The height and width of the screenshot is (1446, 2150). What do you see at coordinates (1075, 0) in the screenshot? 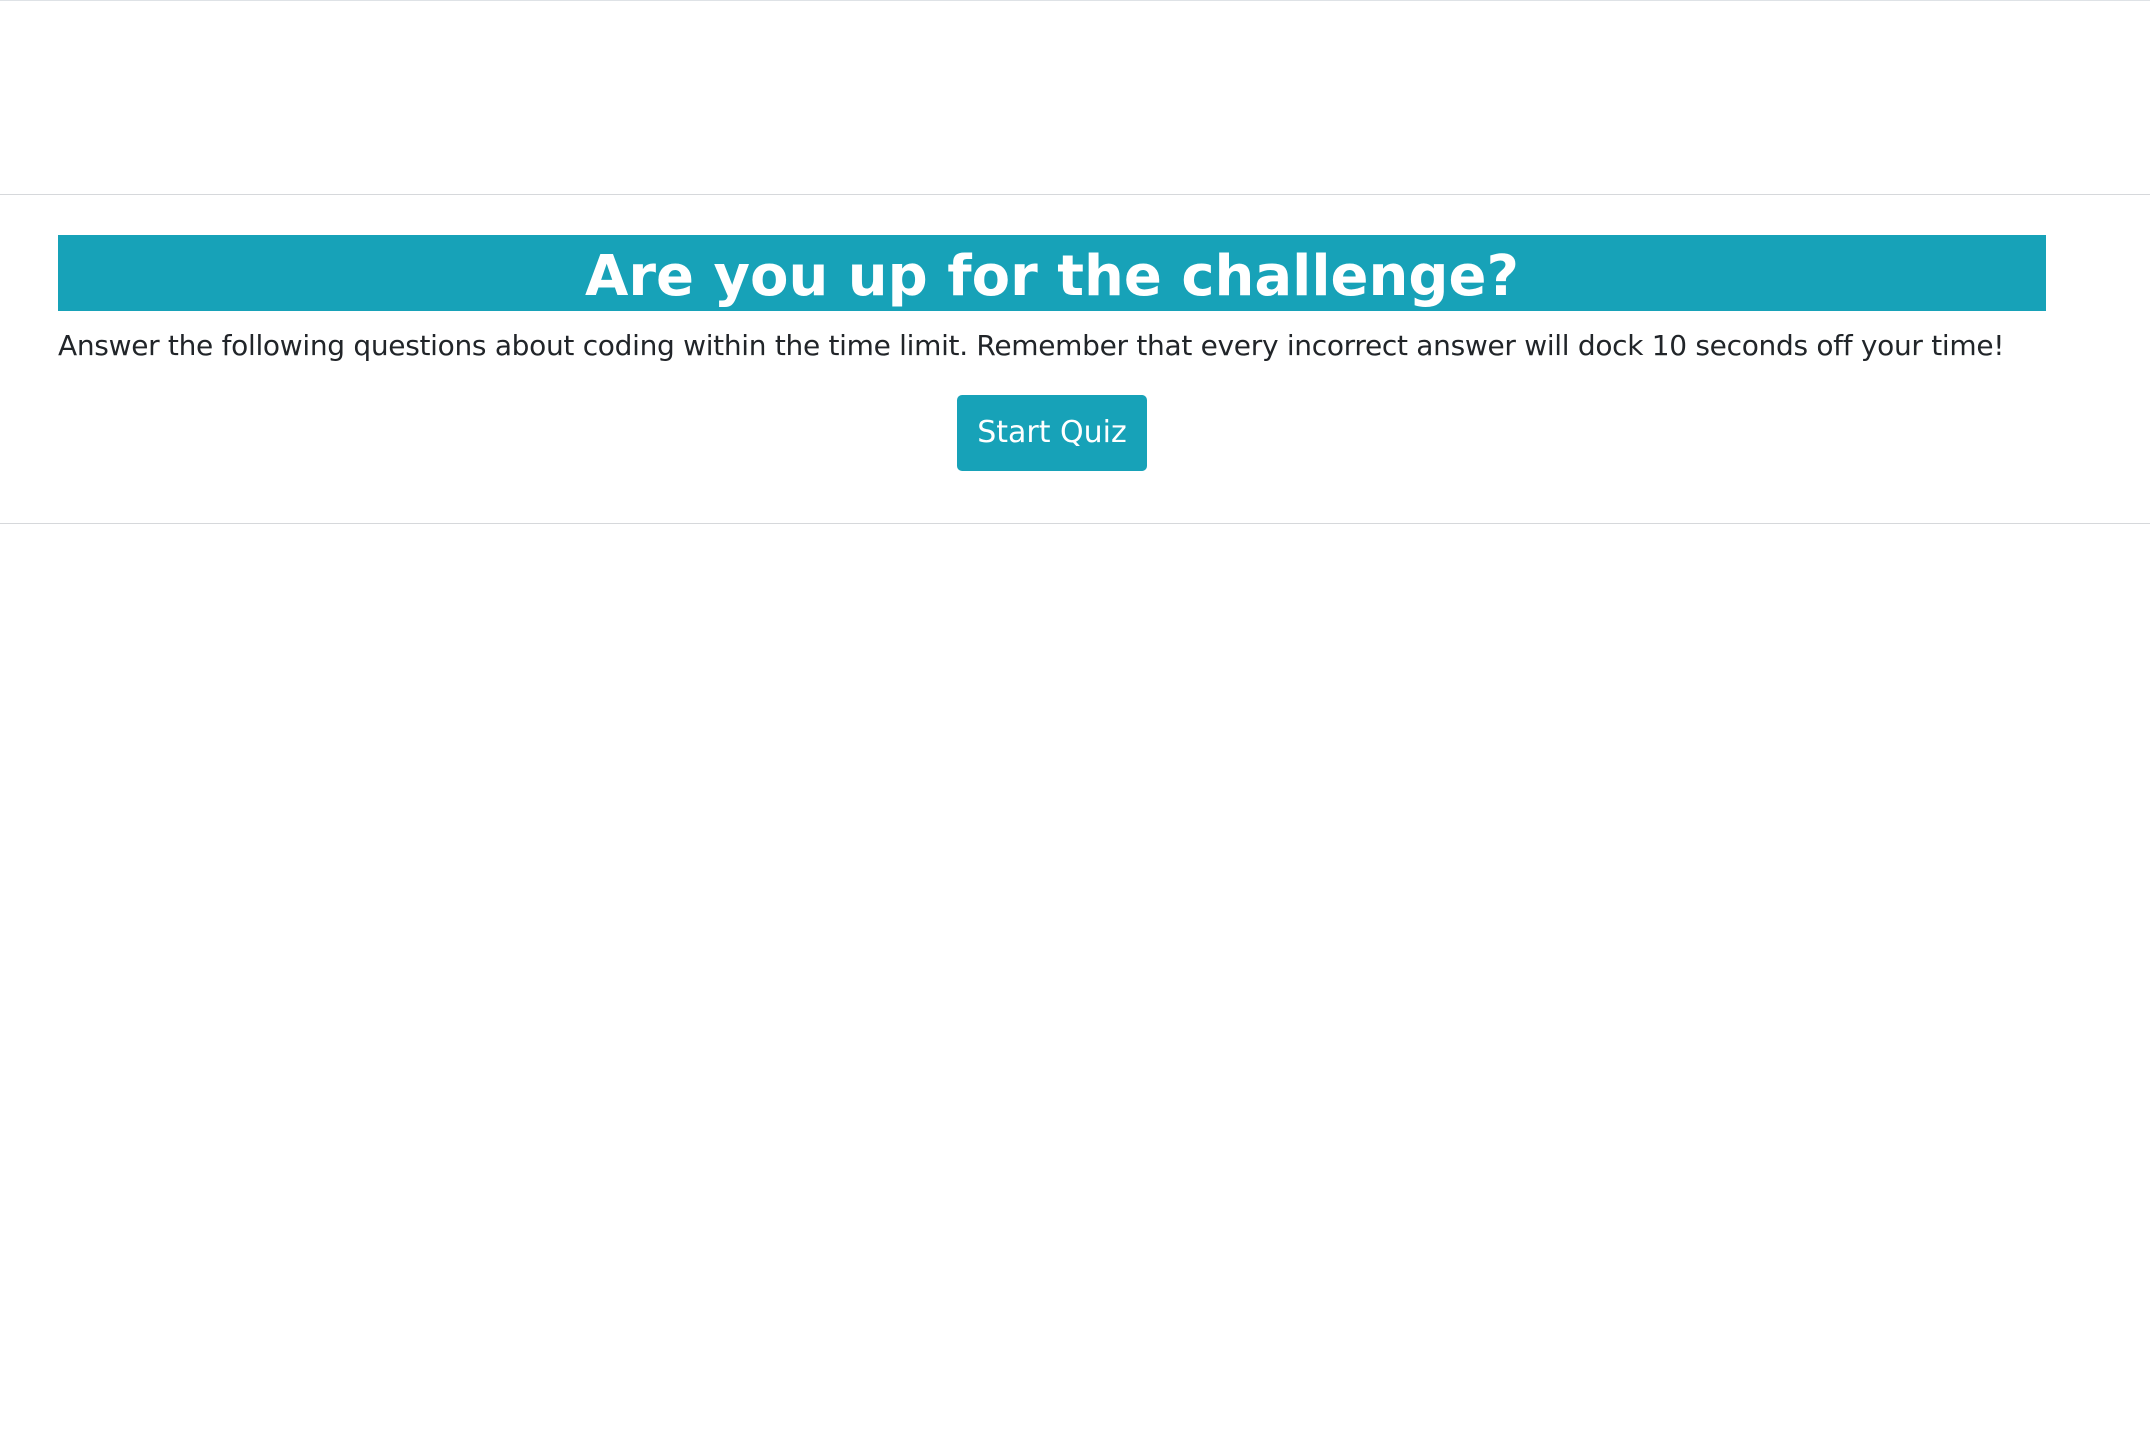
I see `top-border` at bounding box center [1075, 0].